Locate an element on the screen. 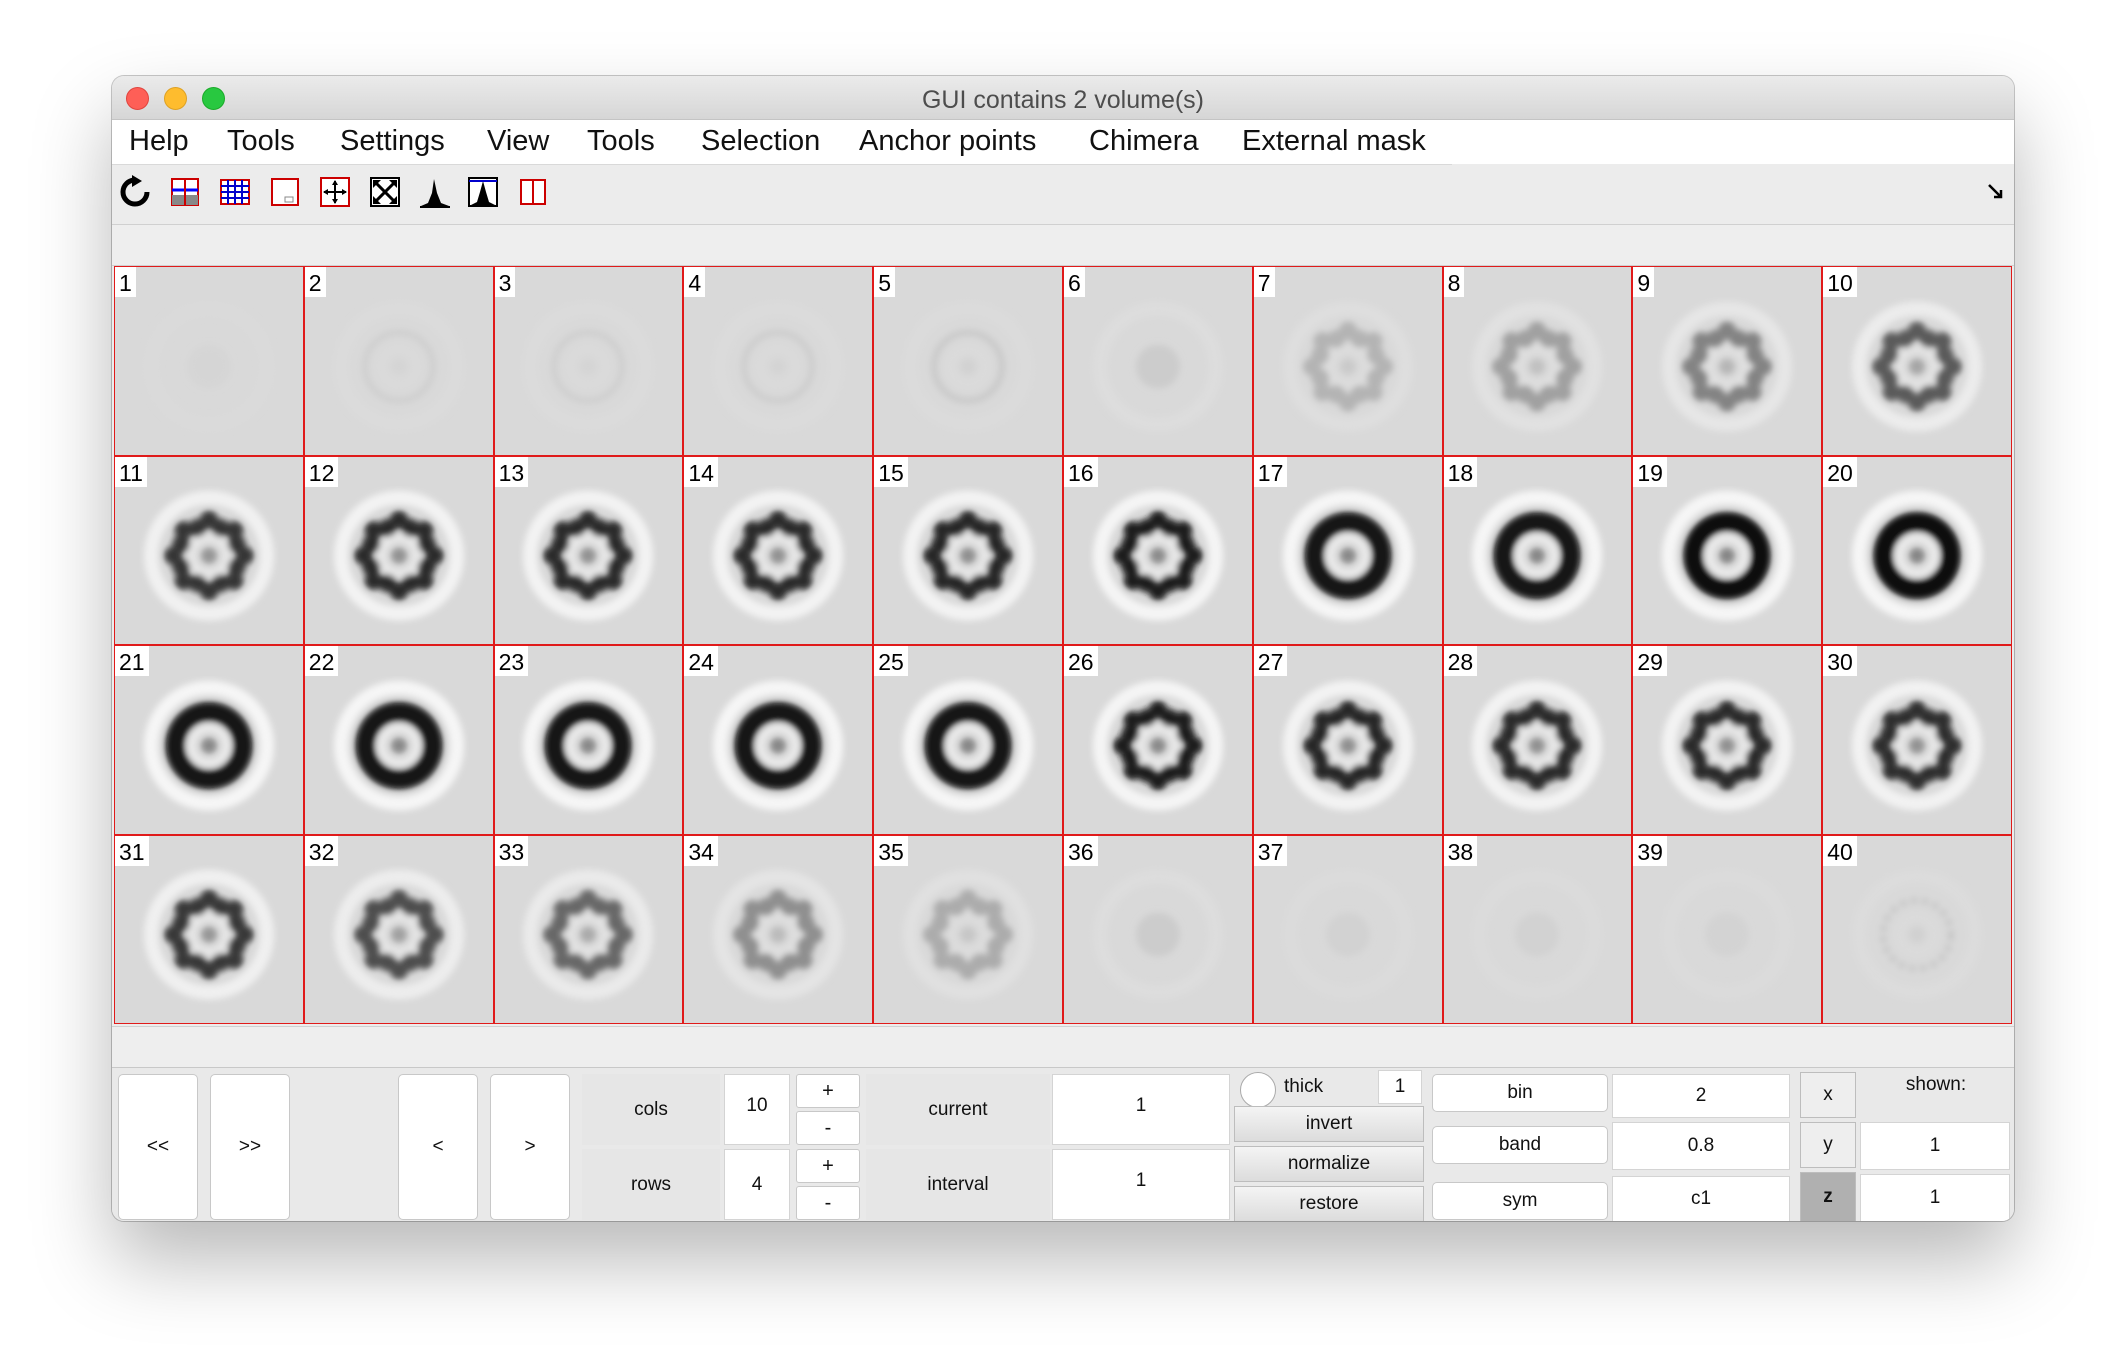  slice-cell: 1 is located at coordinates (209, 361).